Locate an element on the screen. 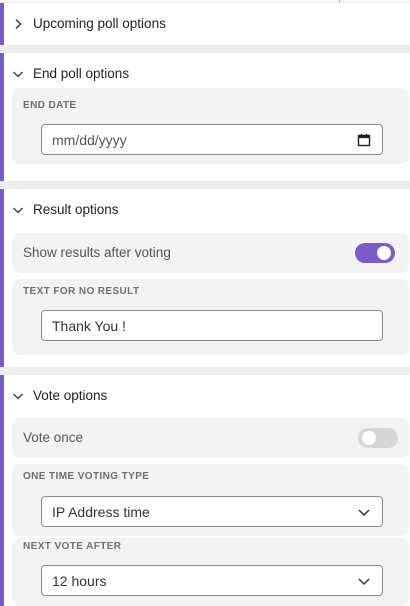  calendar-icon is located at coordinates (364, 140).